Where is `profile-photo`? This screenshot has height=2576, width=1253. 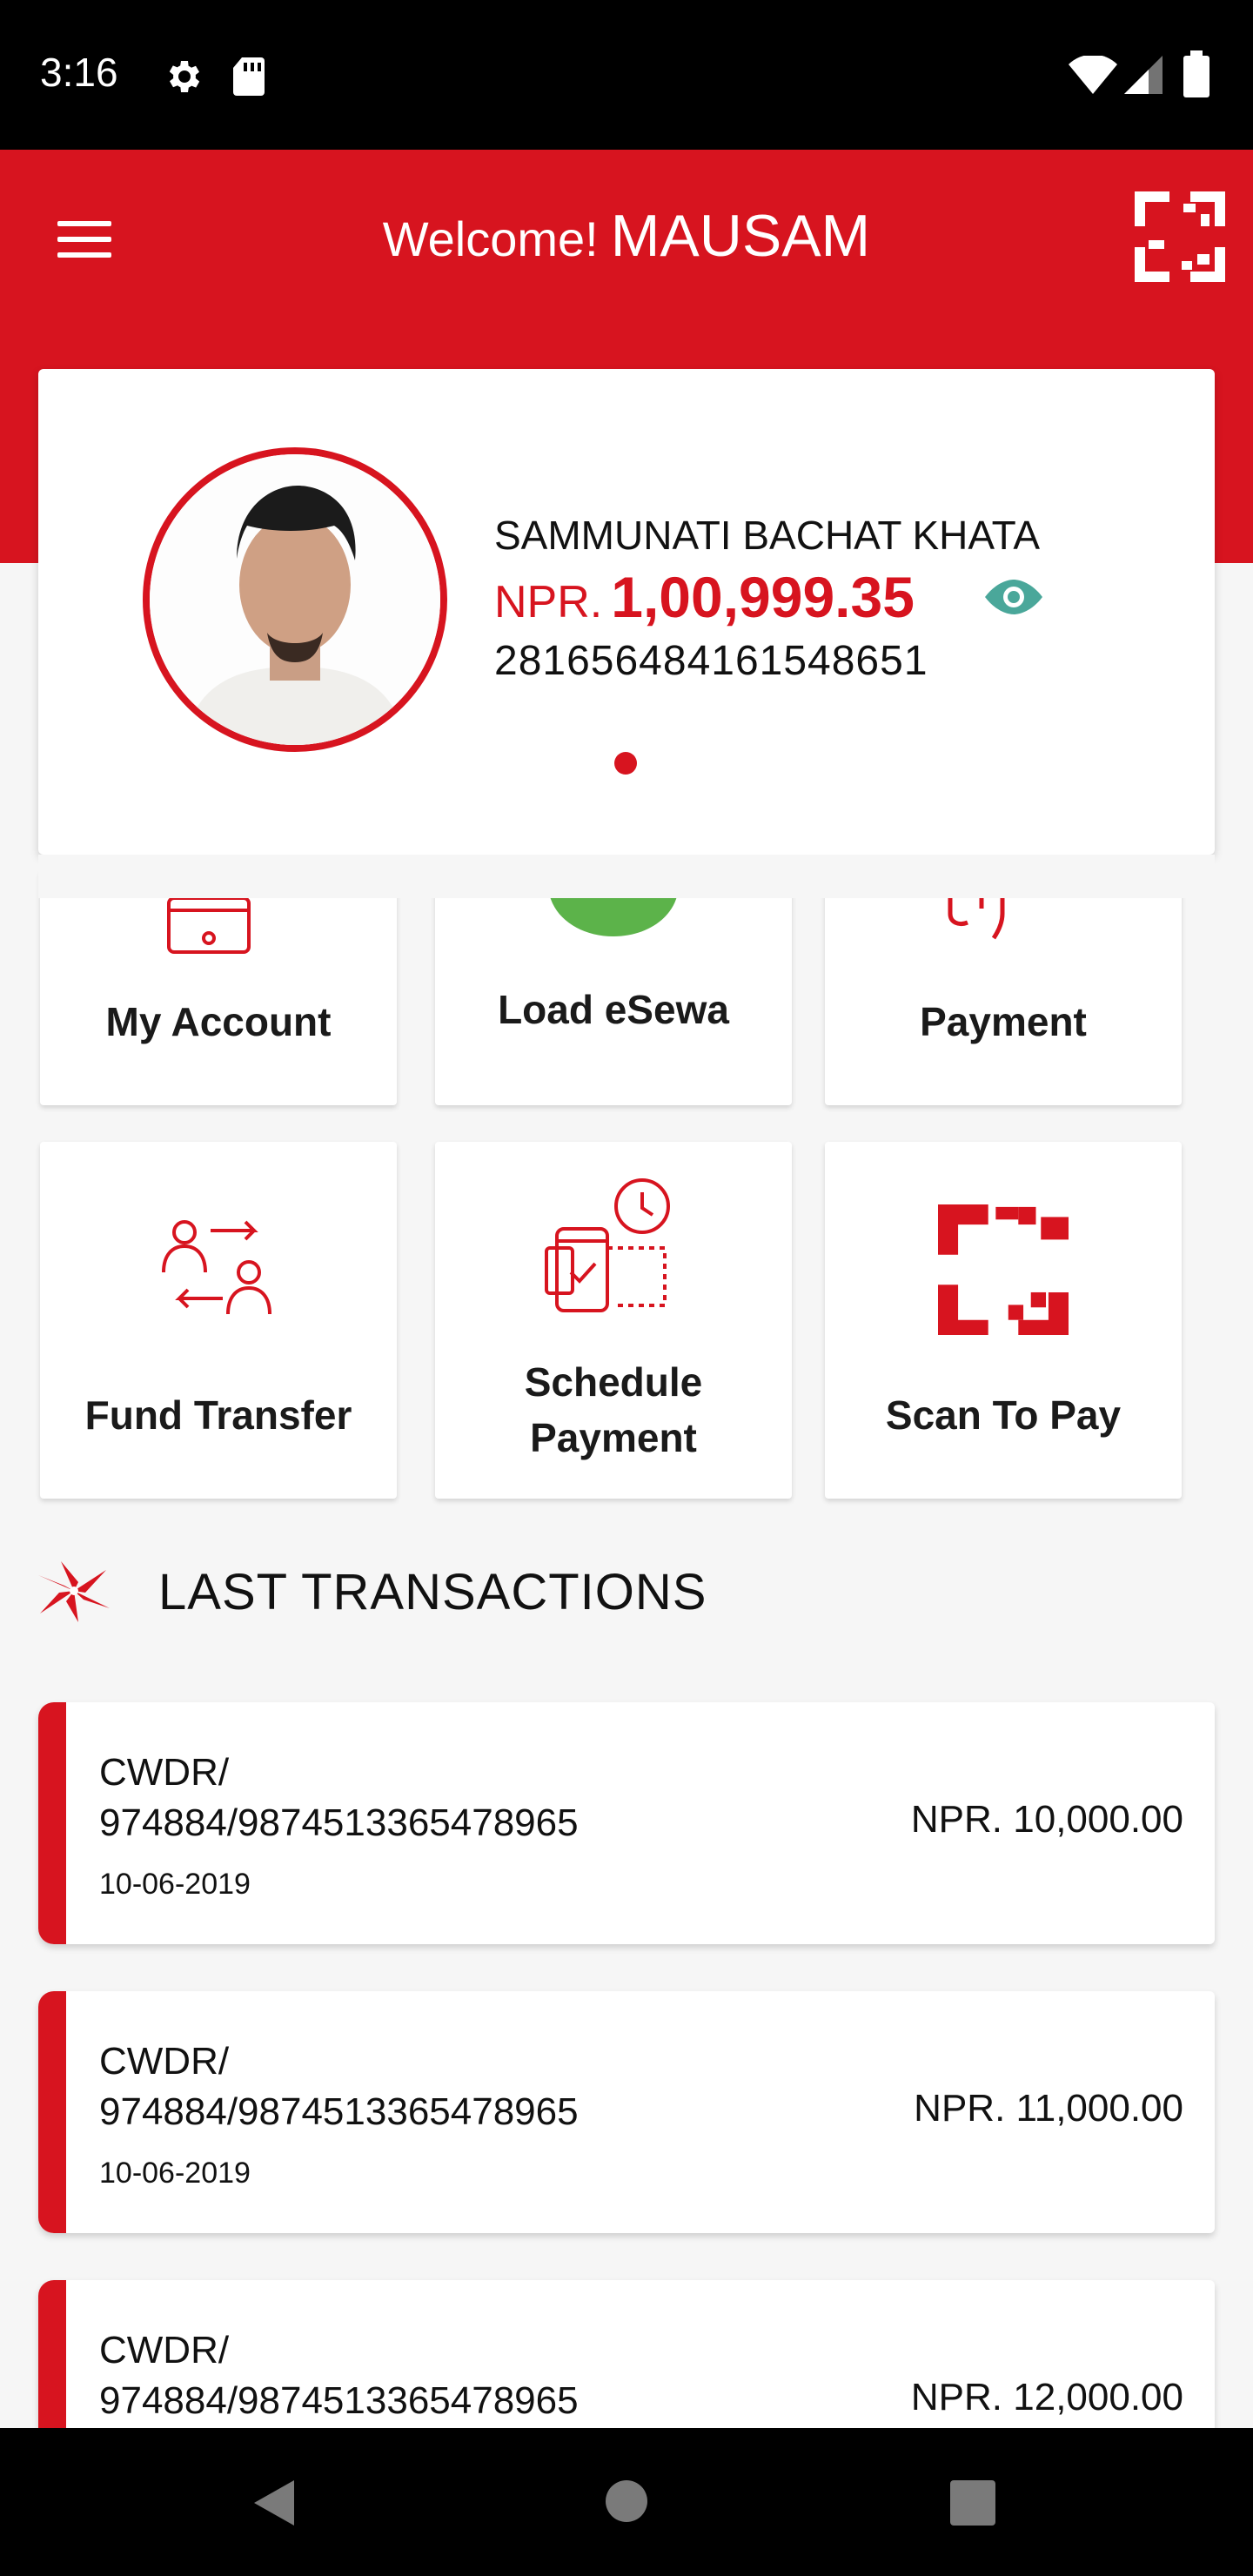 profile-photo is located at coordinates (295, 600).